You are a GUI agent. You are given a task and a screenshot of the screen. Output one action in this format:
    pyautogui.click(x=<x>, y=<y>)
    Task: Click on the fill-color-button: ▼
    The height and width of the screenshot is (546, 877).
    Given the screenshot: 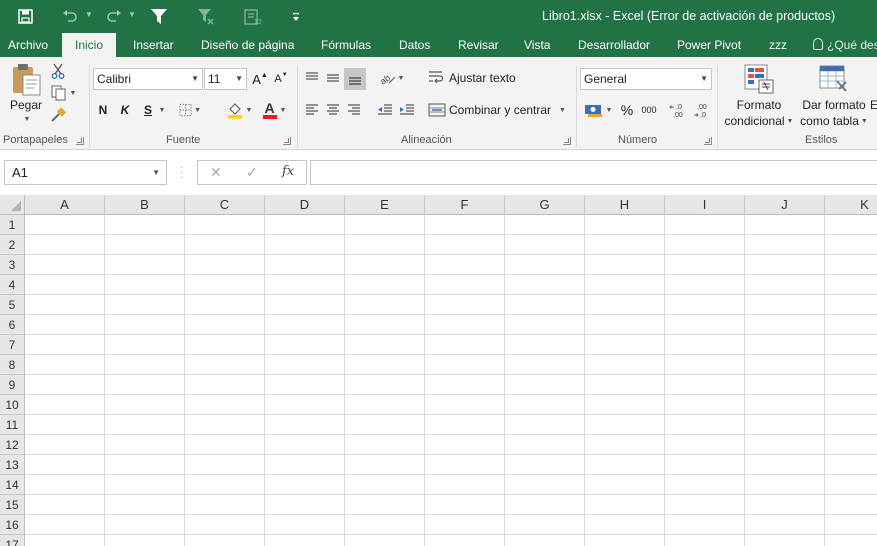 What is the action you would take?
    pyautogui.click(x=239, y=110)
    